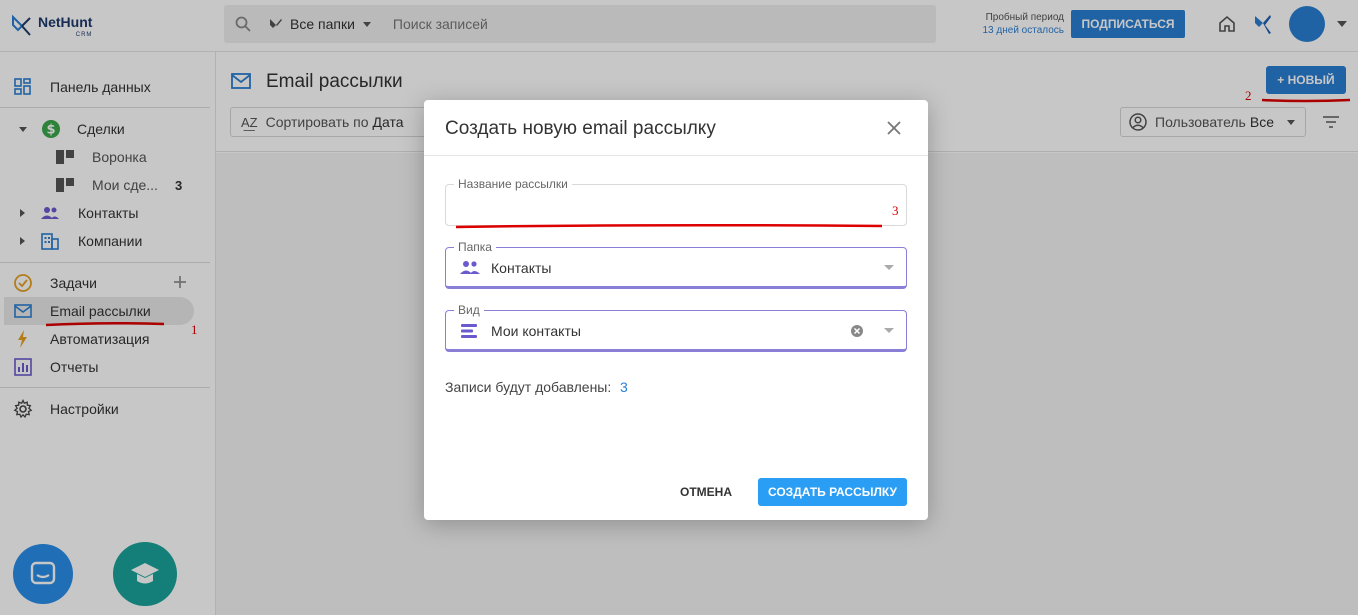 Image resolution: width=1358 pixels, height=615 pixels. Describe the element at coordinates (624, 387) in the screenshot. I see `records-added-count: 3` at that location.